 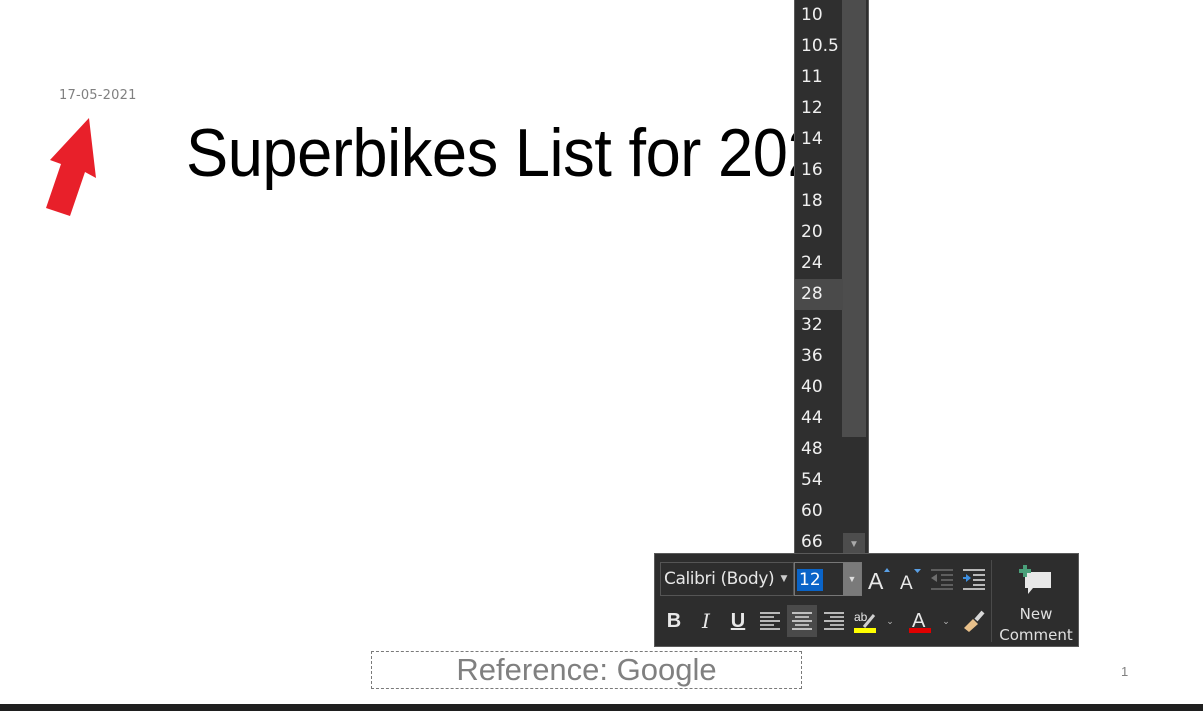 I want to click on font-size-option: 54, so click(x=819, y=480).